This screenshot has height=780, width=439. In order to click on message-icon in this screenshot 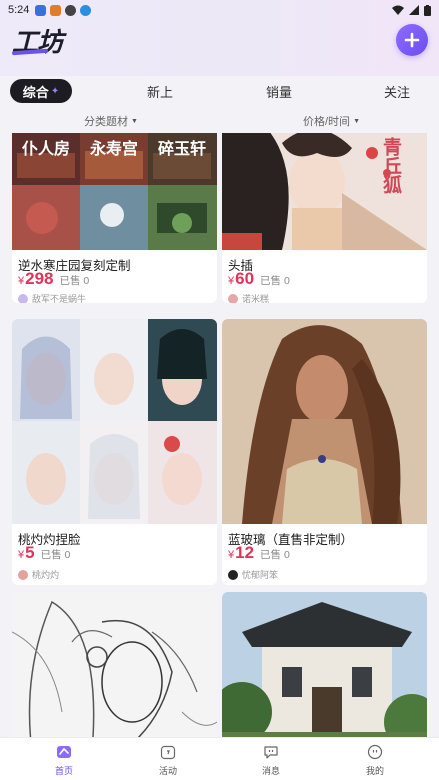, I will do `click(271, 752)`.